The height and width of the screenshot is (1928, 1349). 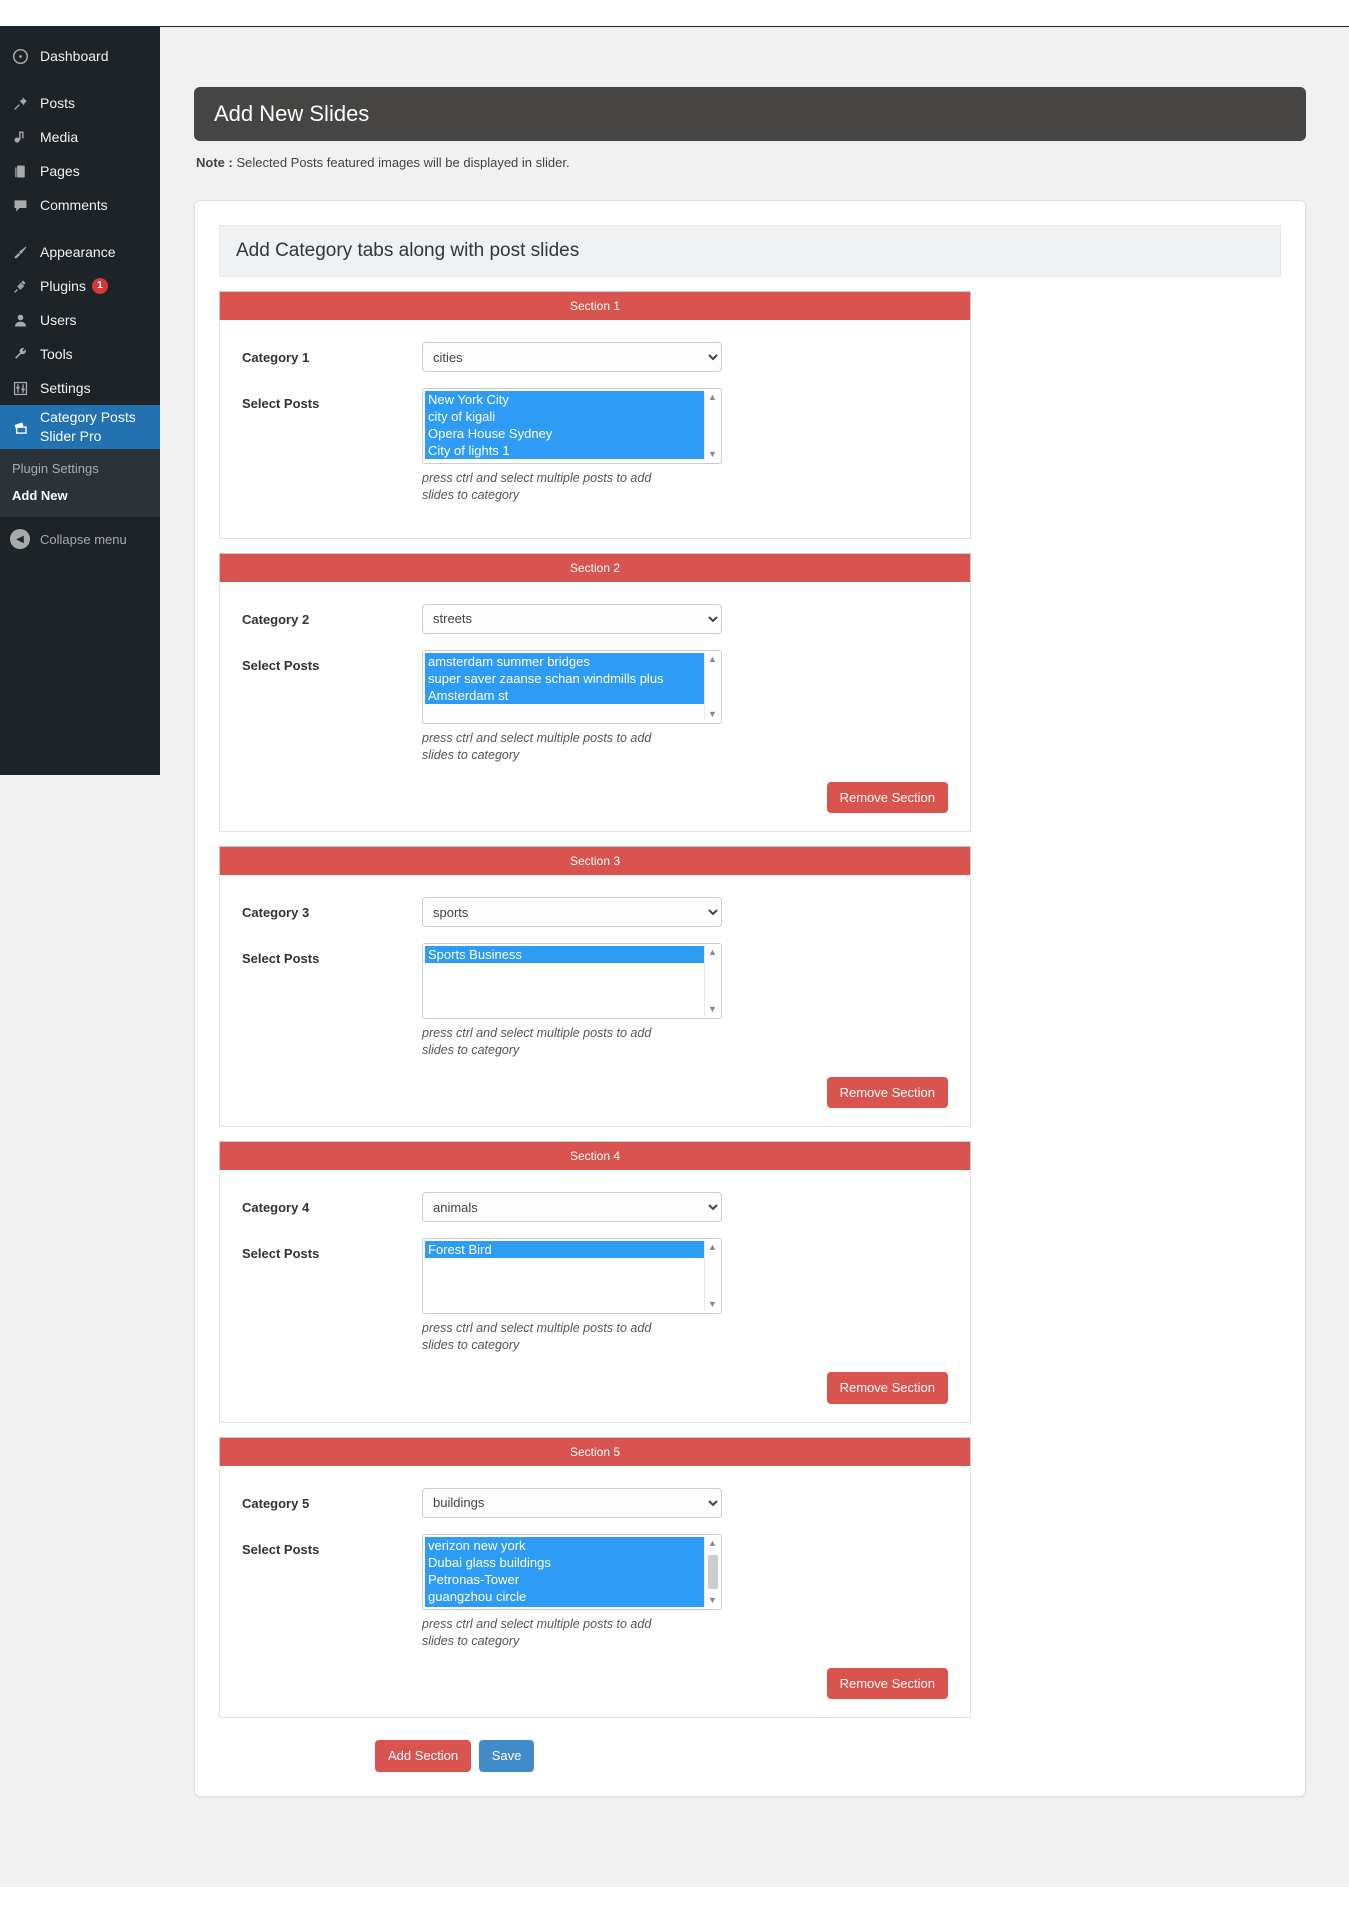 I want to click on post-option: shanghai tower, so click(x=564, y=1605).